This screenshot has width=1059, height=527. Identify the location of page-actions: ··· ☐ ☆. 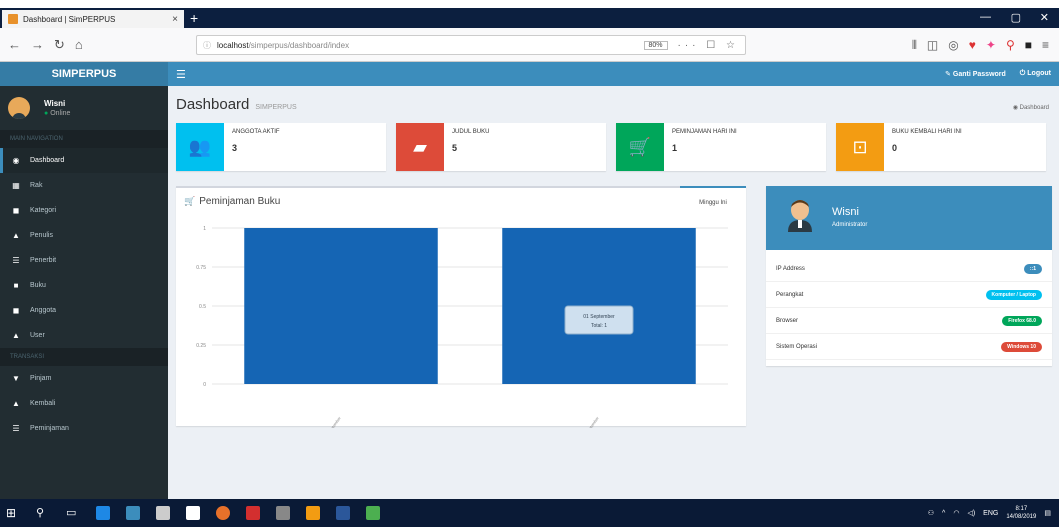
(708, 45).